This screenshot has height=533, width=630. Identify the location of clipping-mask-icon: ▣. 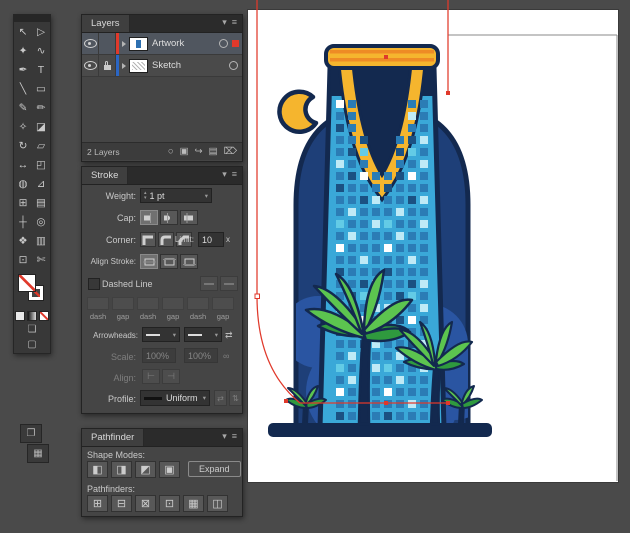
(184, 152).